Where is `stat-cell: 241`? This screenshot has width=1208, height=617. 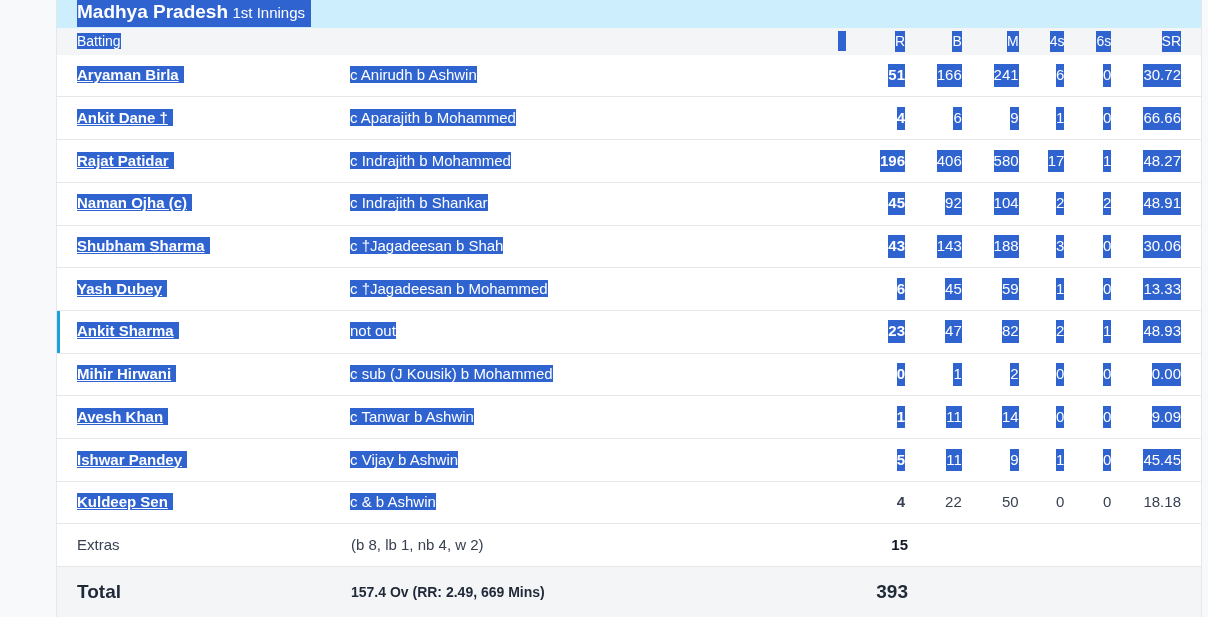
stat-cell: 241 is located at coordinates (1006, 75).